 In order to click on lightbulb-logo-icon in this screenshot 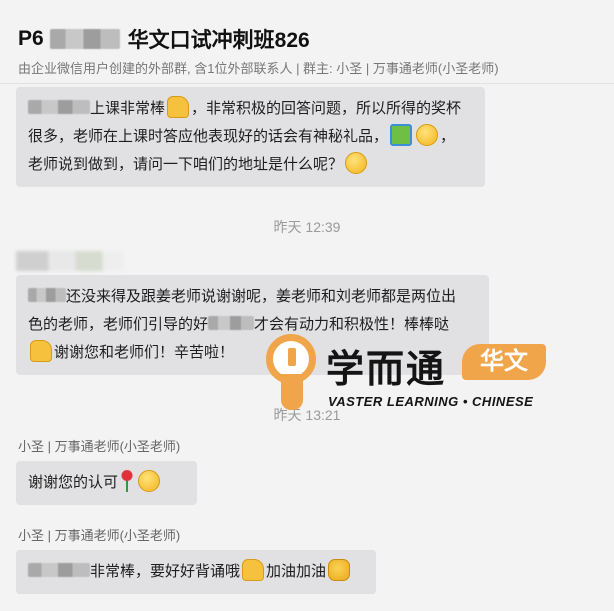, I will do `click(290, 374)`.